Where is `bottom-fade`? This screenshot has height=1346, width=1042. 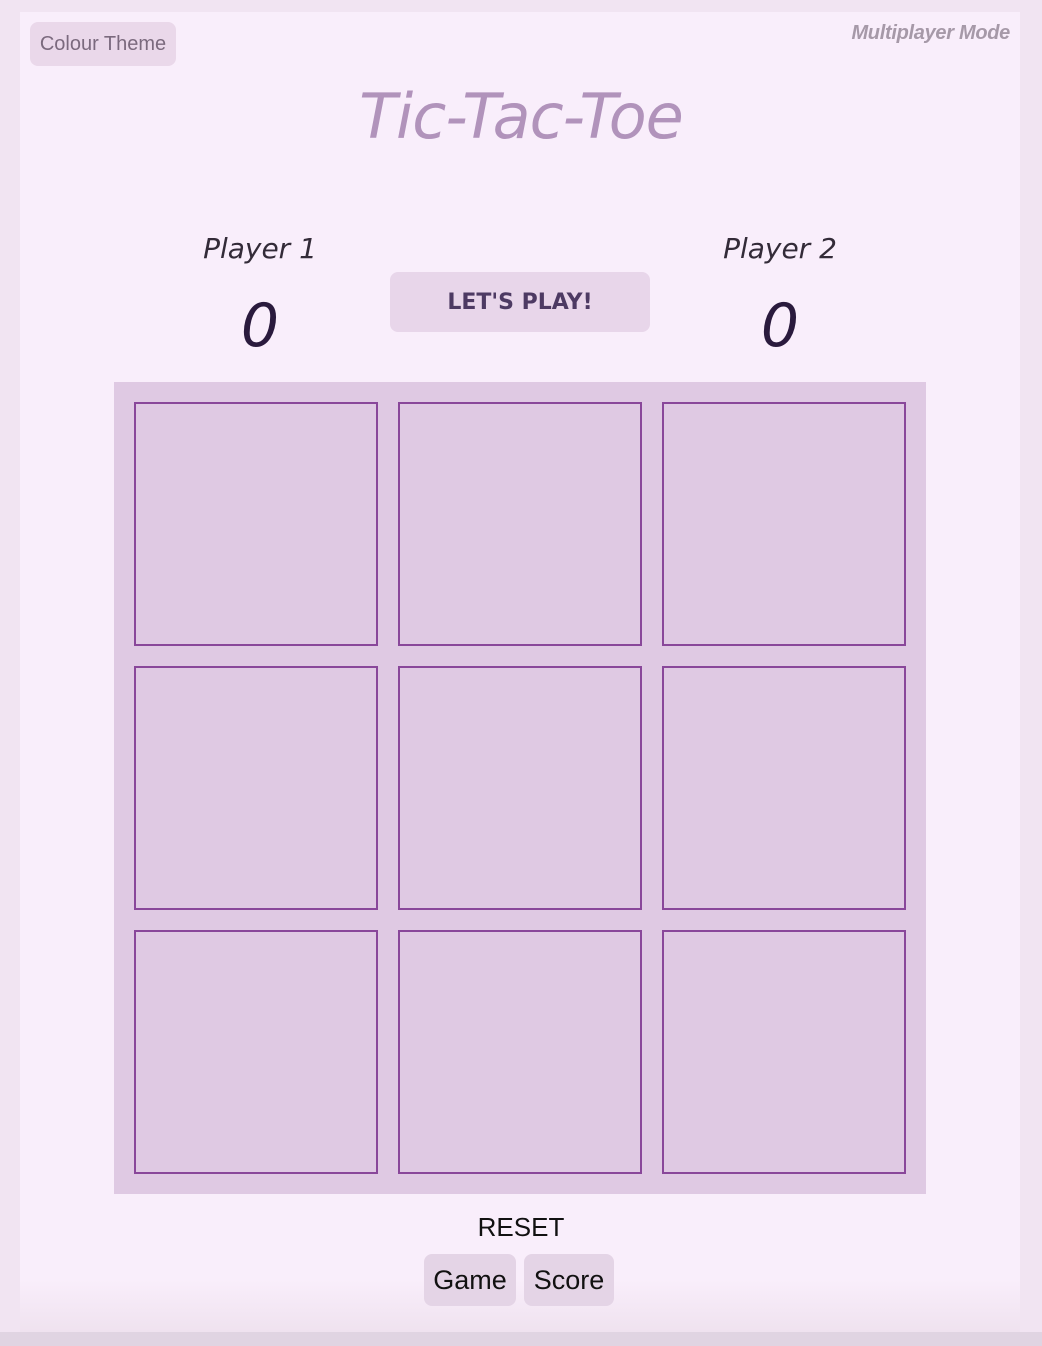
bottom-fade is located at coordinates (520, 1306).